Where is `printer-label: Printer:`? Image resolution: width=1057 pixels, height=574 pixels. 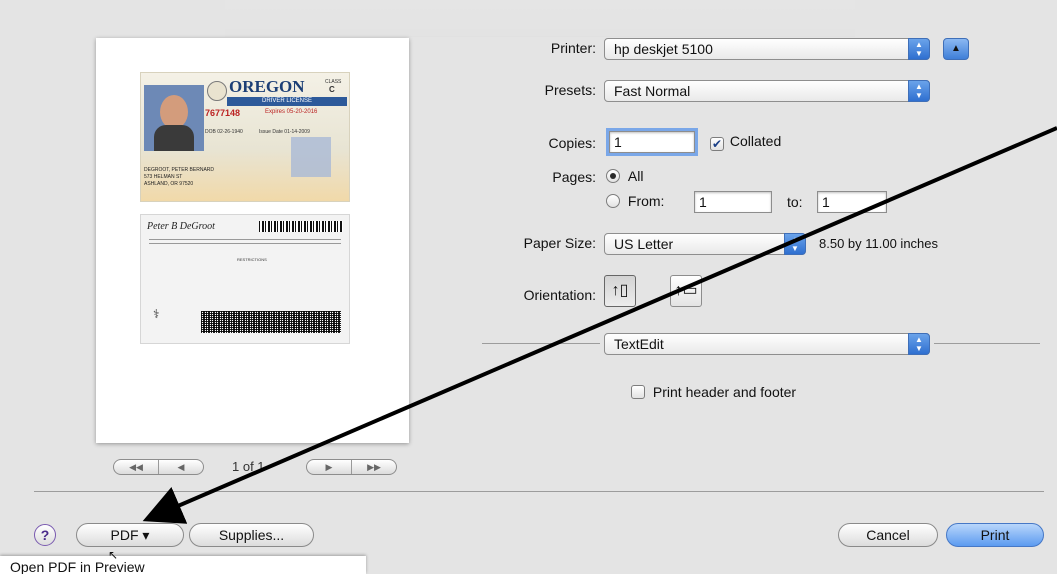 printer-label: Printer: is located at coordinates (573, 48).